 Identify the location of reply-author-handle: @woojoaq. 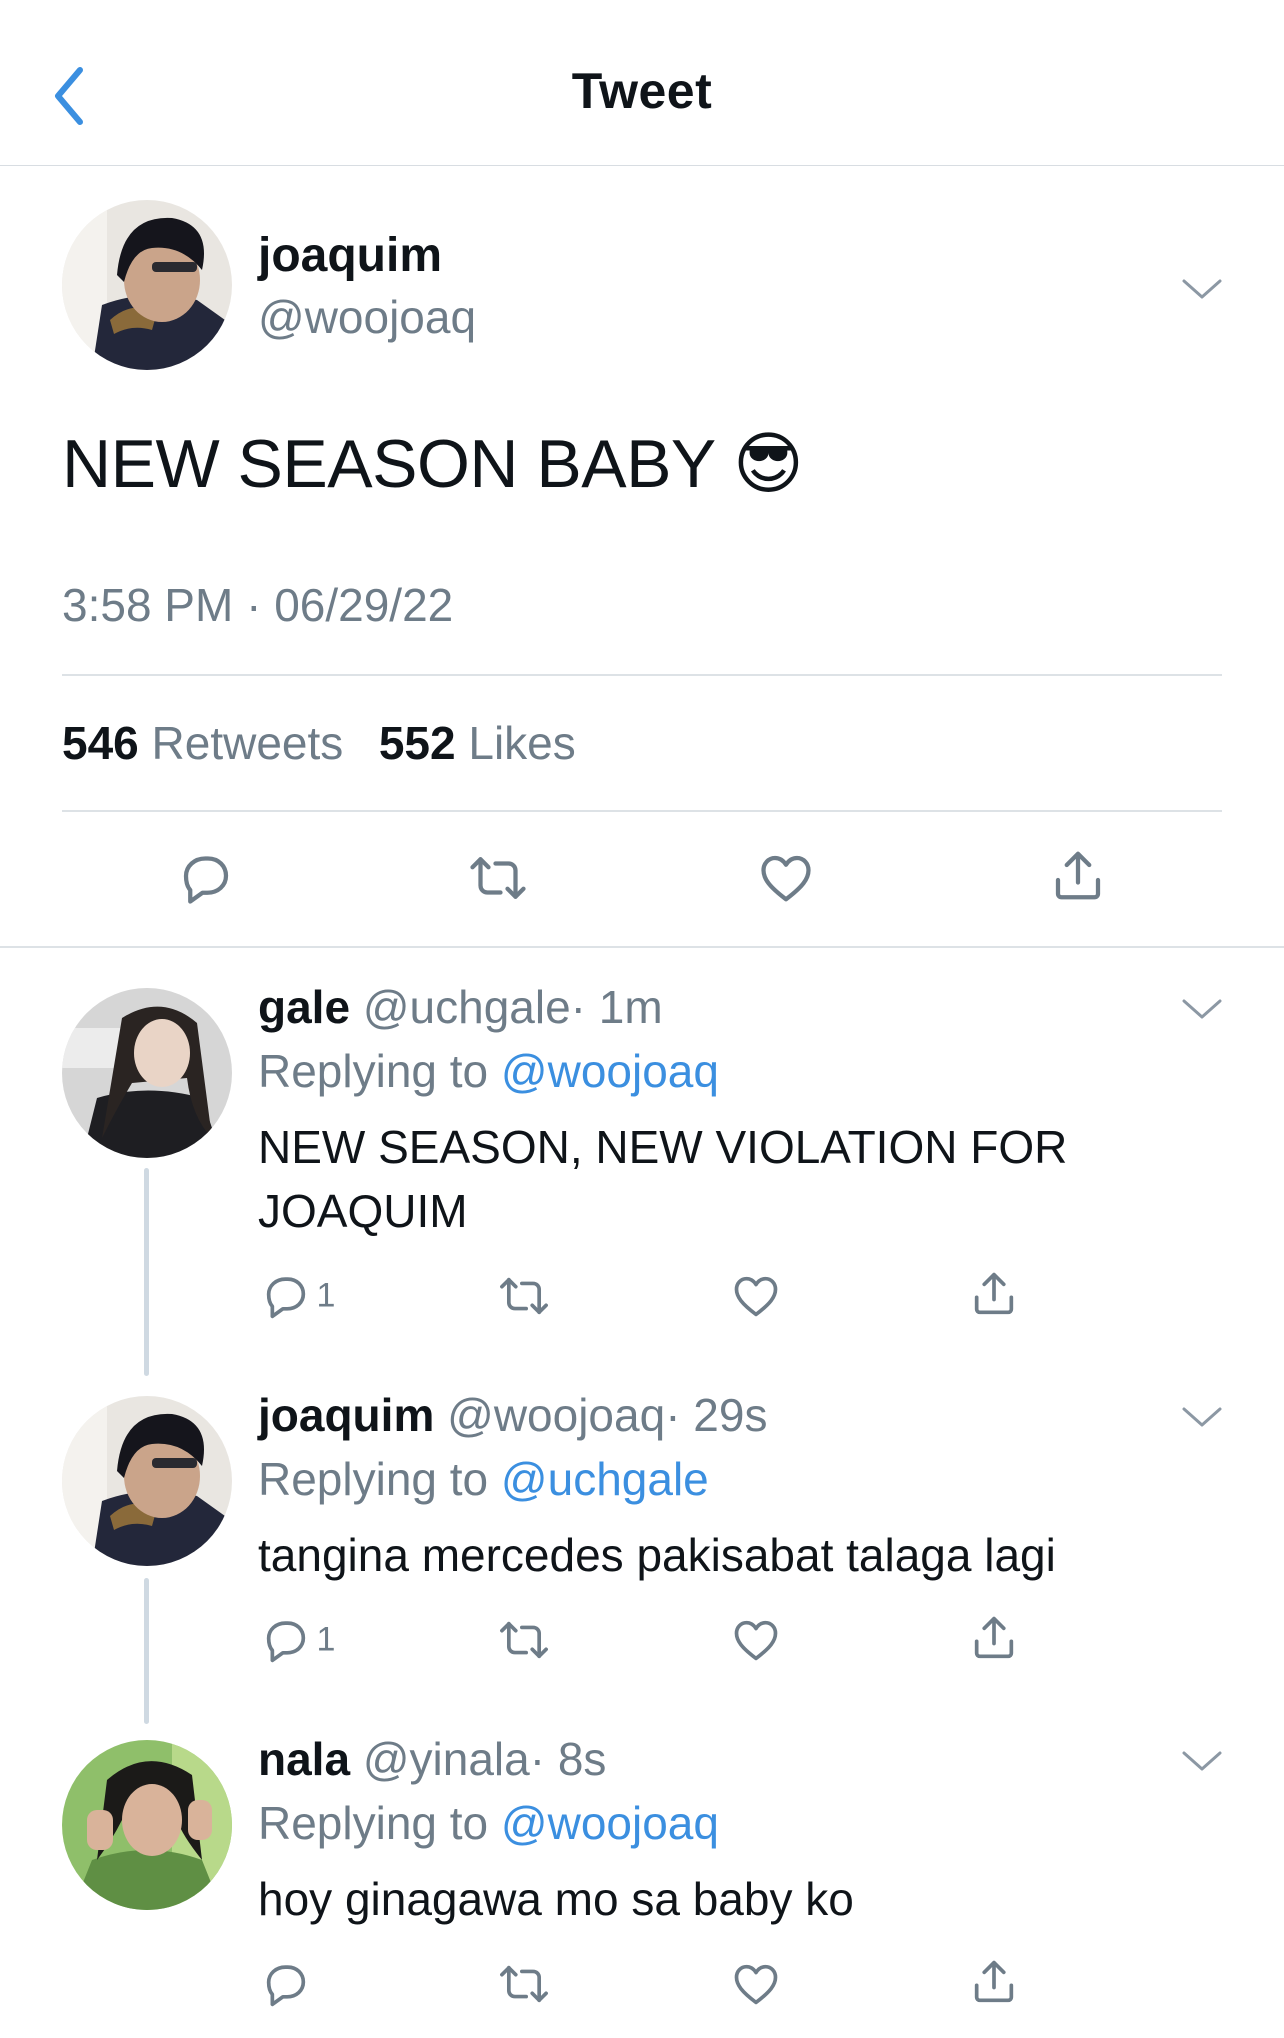
(556, 1415).